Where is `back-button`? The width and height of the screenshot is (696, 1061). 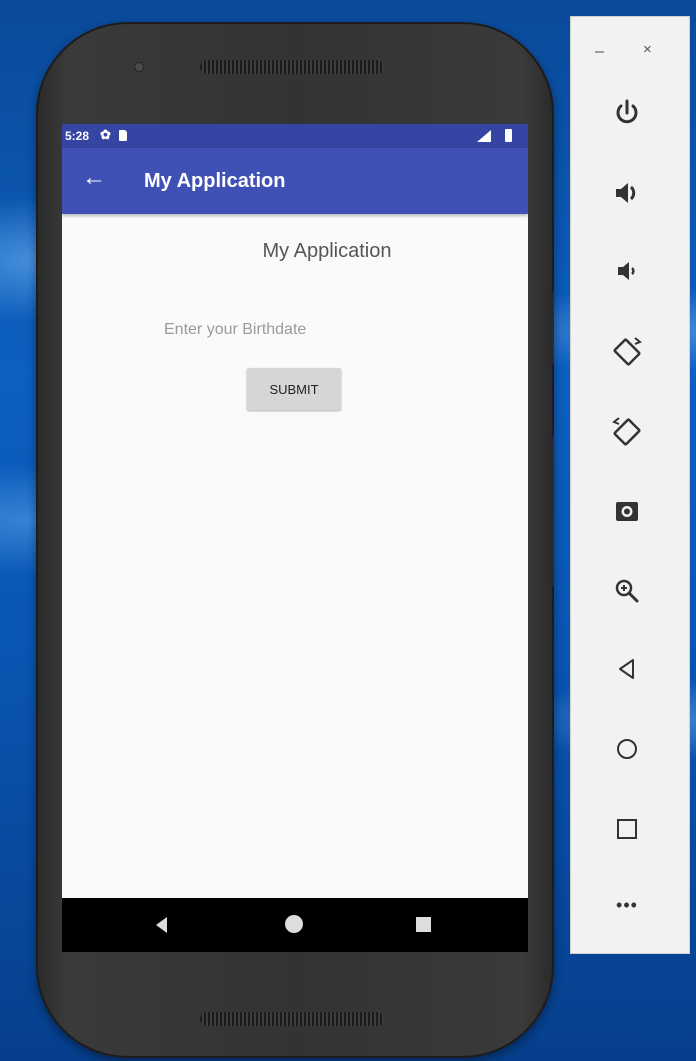
back-button is located at coordinates (627, 669).